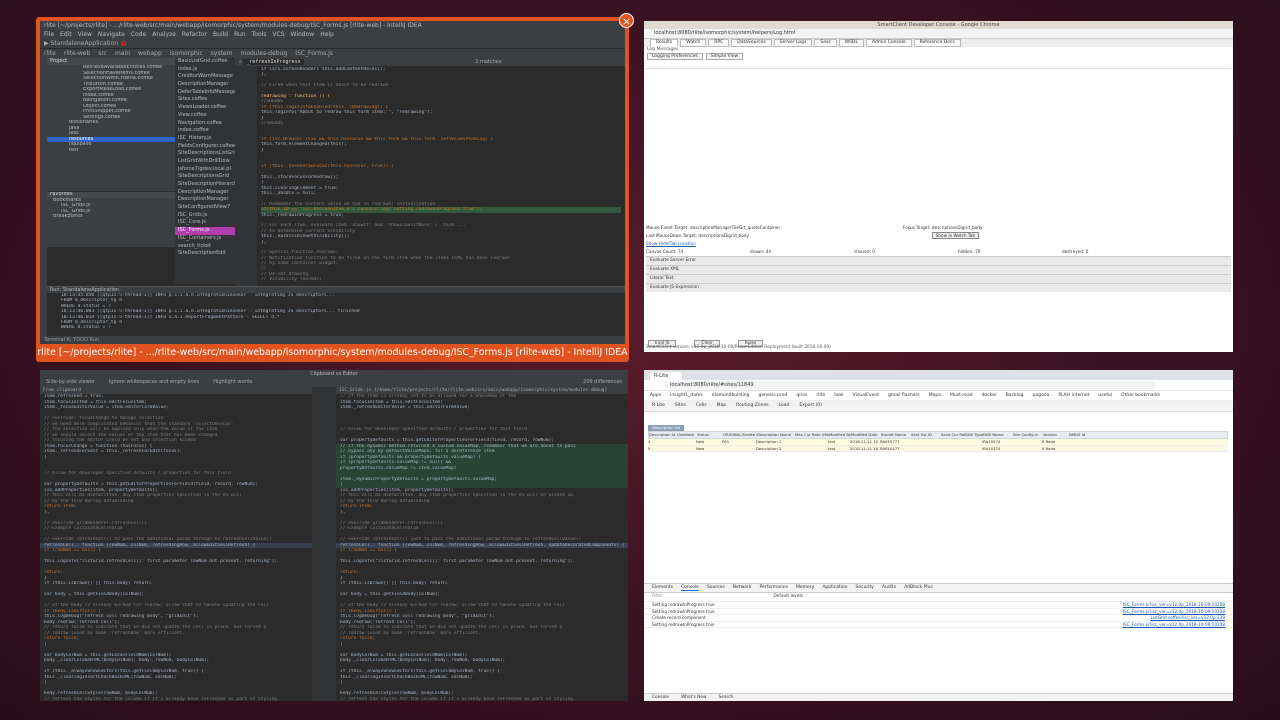 The height and width of the screenshot is (720, 1280). What do you see at coordinates (687, 435) in the screenshot?
I see `grid-column-header: Undelete` at bounding box center [687, 435].